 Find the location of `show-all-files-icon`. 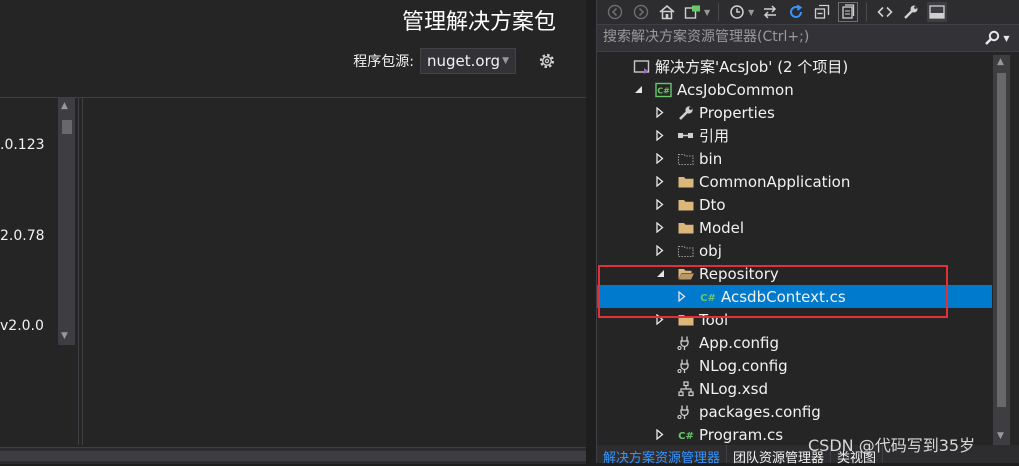

show-all-files-icon is located at coordinates (848, 12).